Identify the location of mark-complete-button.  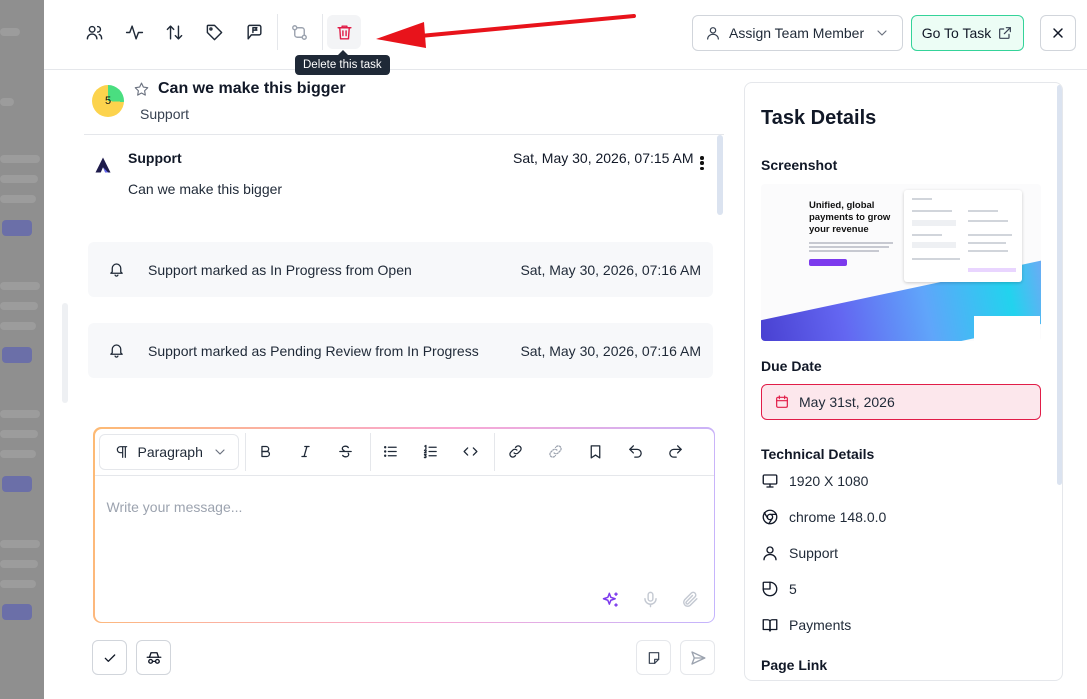
(109, 657).